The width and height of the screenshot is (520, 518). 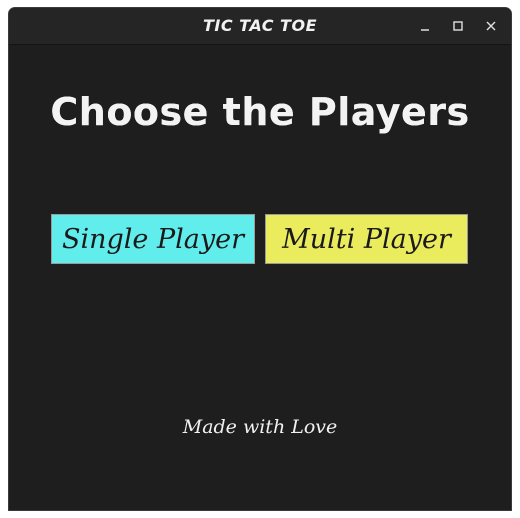 I want to click on close-icon, so click(x=491, y=26).